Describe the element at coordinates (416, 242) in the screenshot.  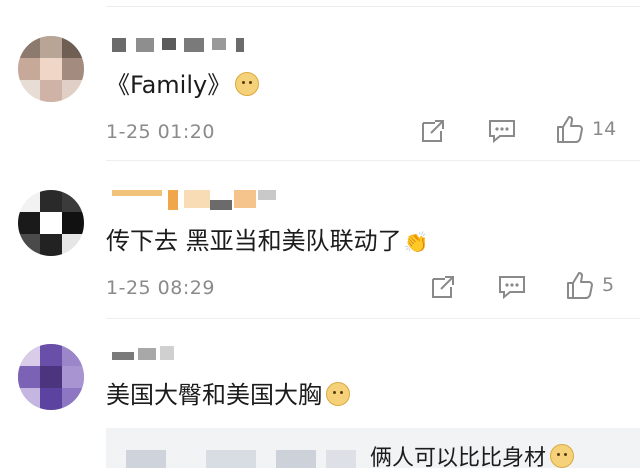
I see `clap-emoji-icon: 👏` at that location.